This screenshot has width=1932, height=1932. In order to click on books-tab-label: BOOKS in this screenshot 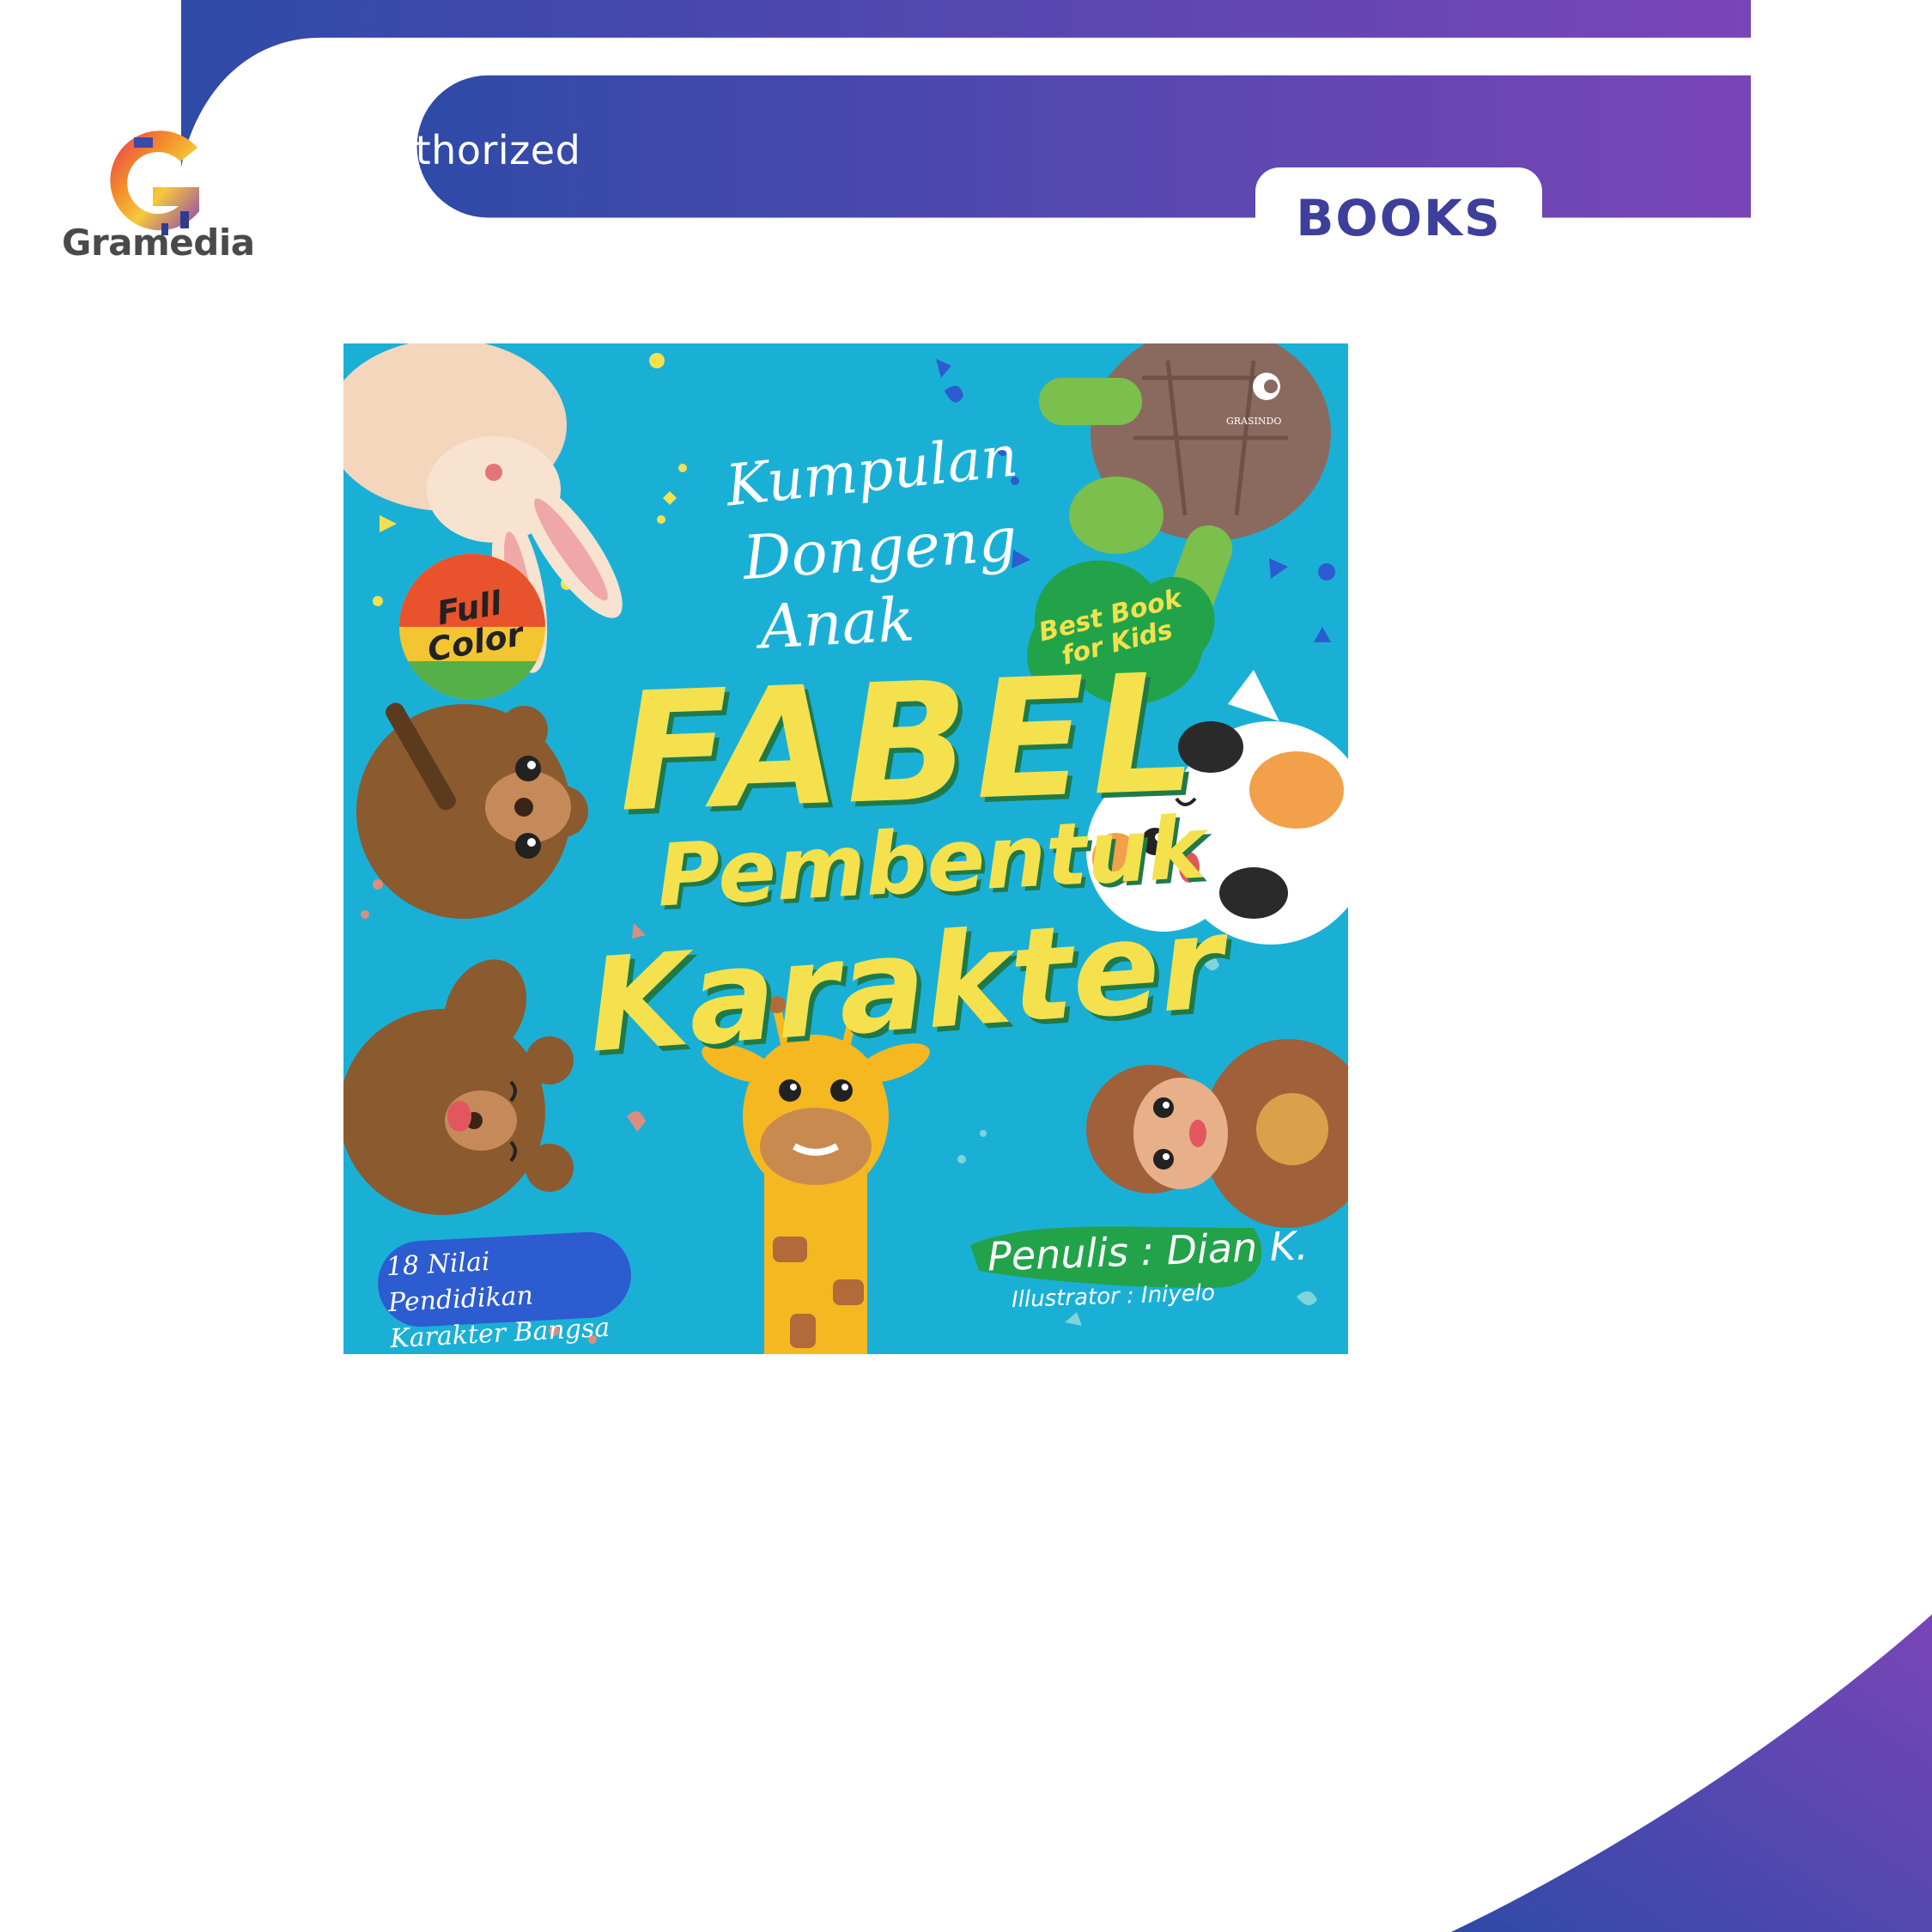, I will do `click(1399, 218)`.